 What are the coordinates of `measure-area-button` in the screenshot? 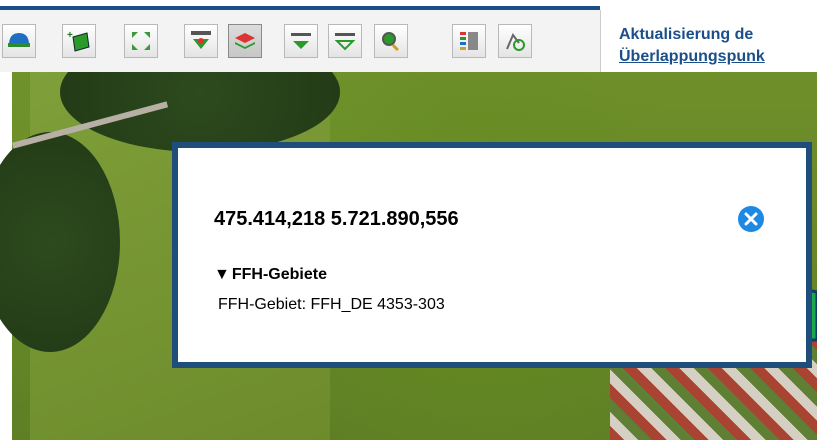 It's located at (201, 41).